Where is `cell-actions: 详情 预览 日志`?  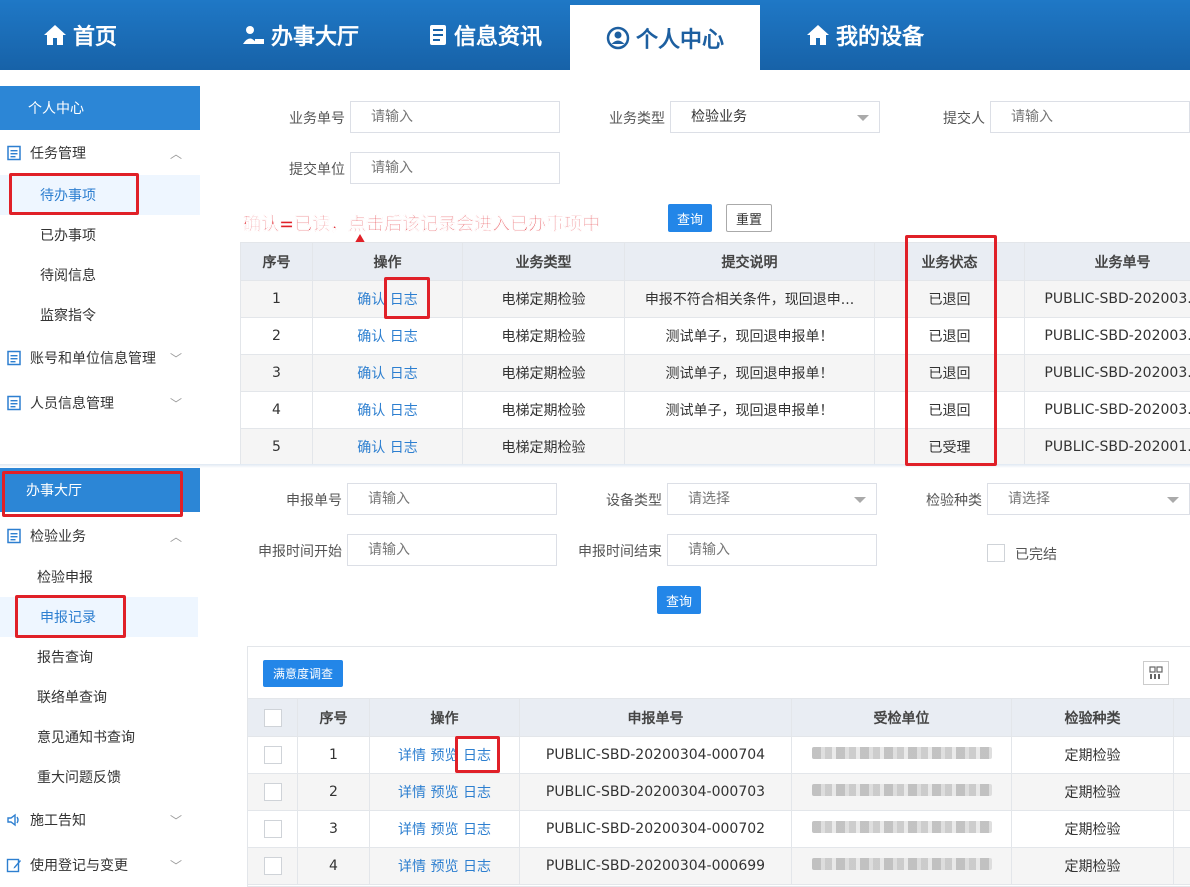 cell-actions: 详情 预览 日志 is located at coordinates (444, 755).